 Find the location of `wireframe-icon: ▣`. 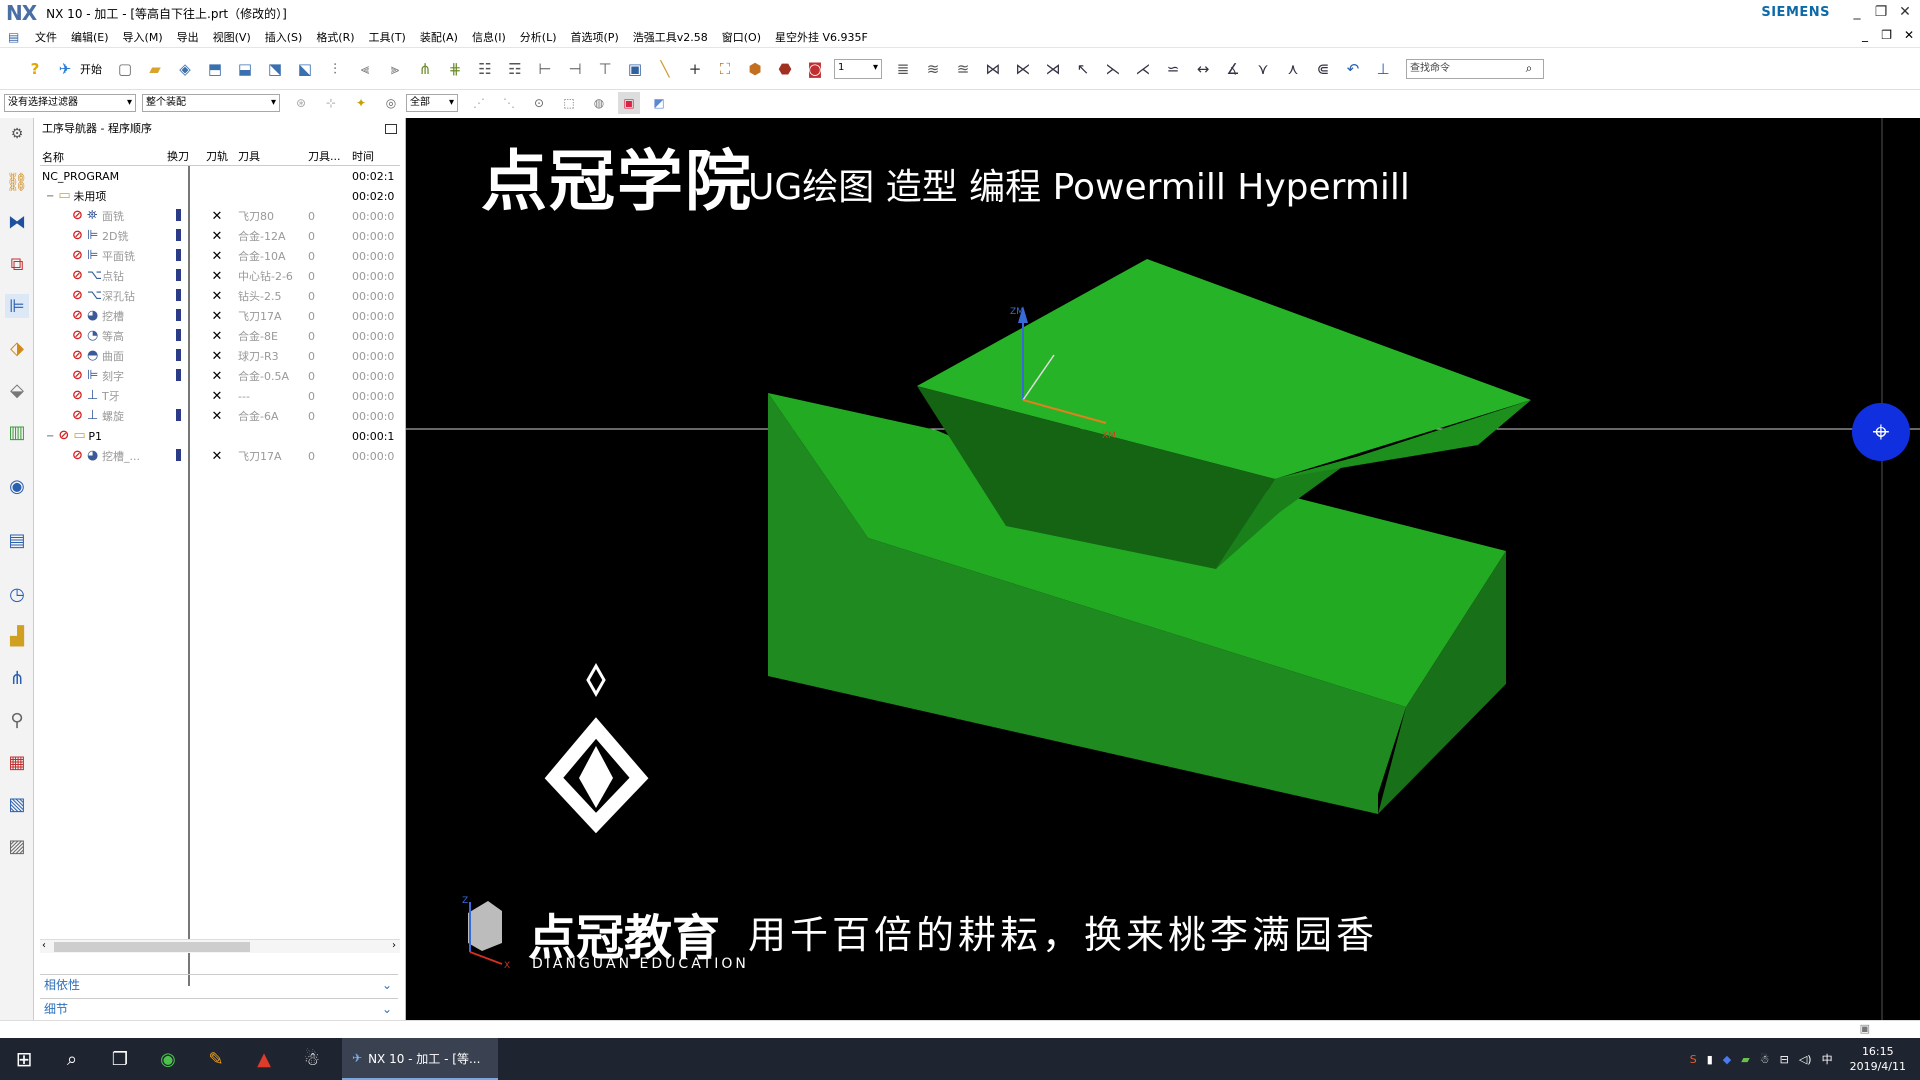

wireframe-icon: ▣ is located at coordinates (629, 103).